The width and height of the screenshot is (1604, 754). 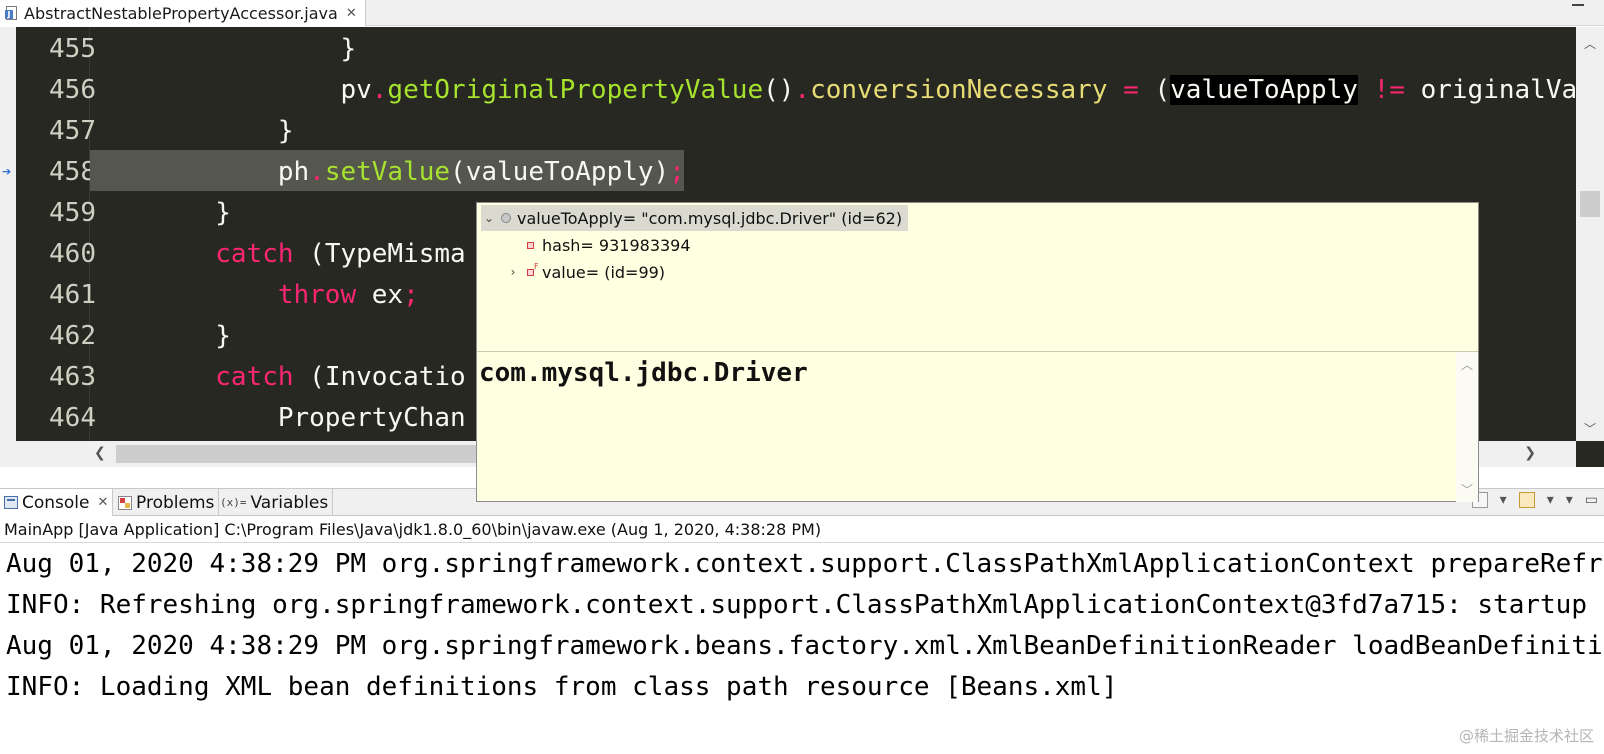 What do you see at coordinates (7, 171) in the screenshot?
I see `debug-current-line-icon: ➔` at bounding box center [7, 171].